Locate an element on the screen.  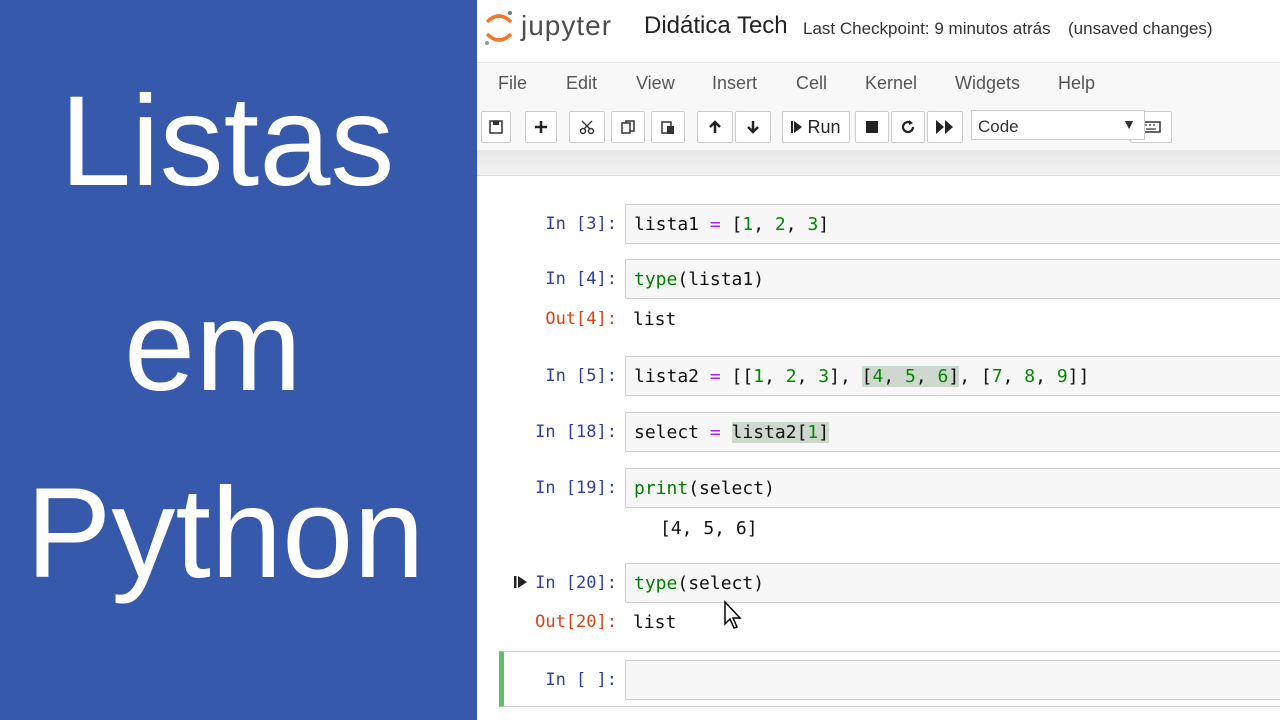
cell-type-value: Code is located at coordinates (998, 126).